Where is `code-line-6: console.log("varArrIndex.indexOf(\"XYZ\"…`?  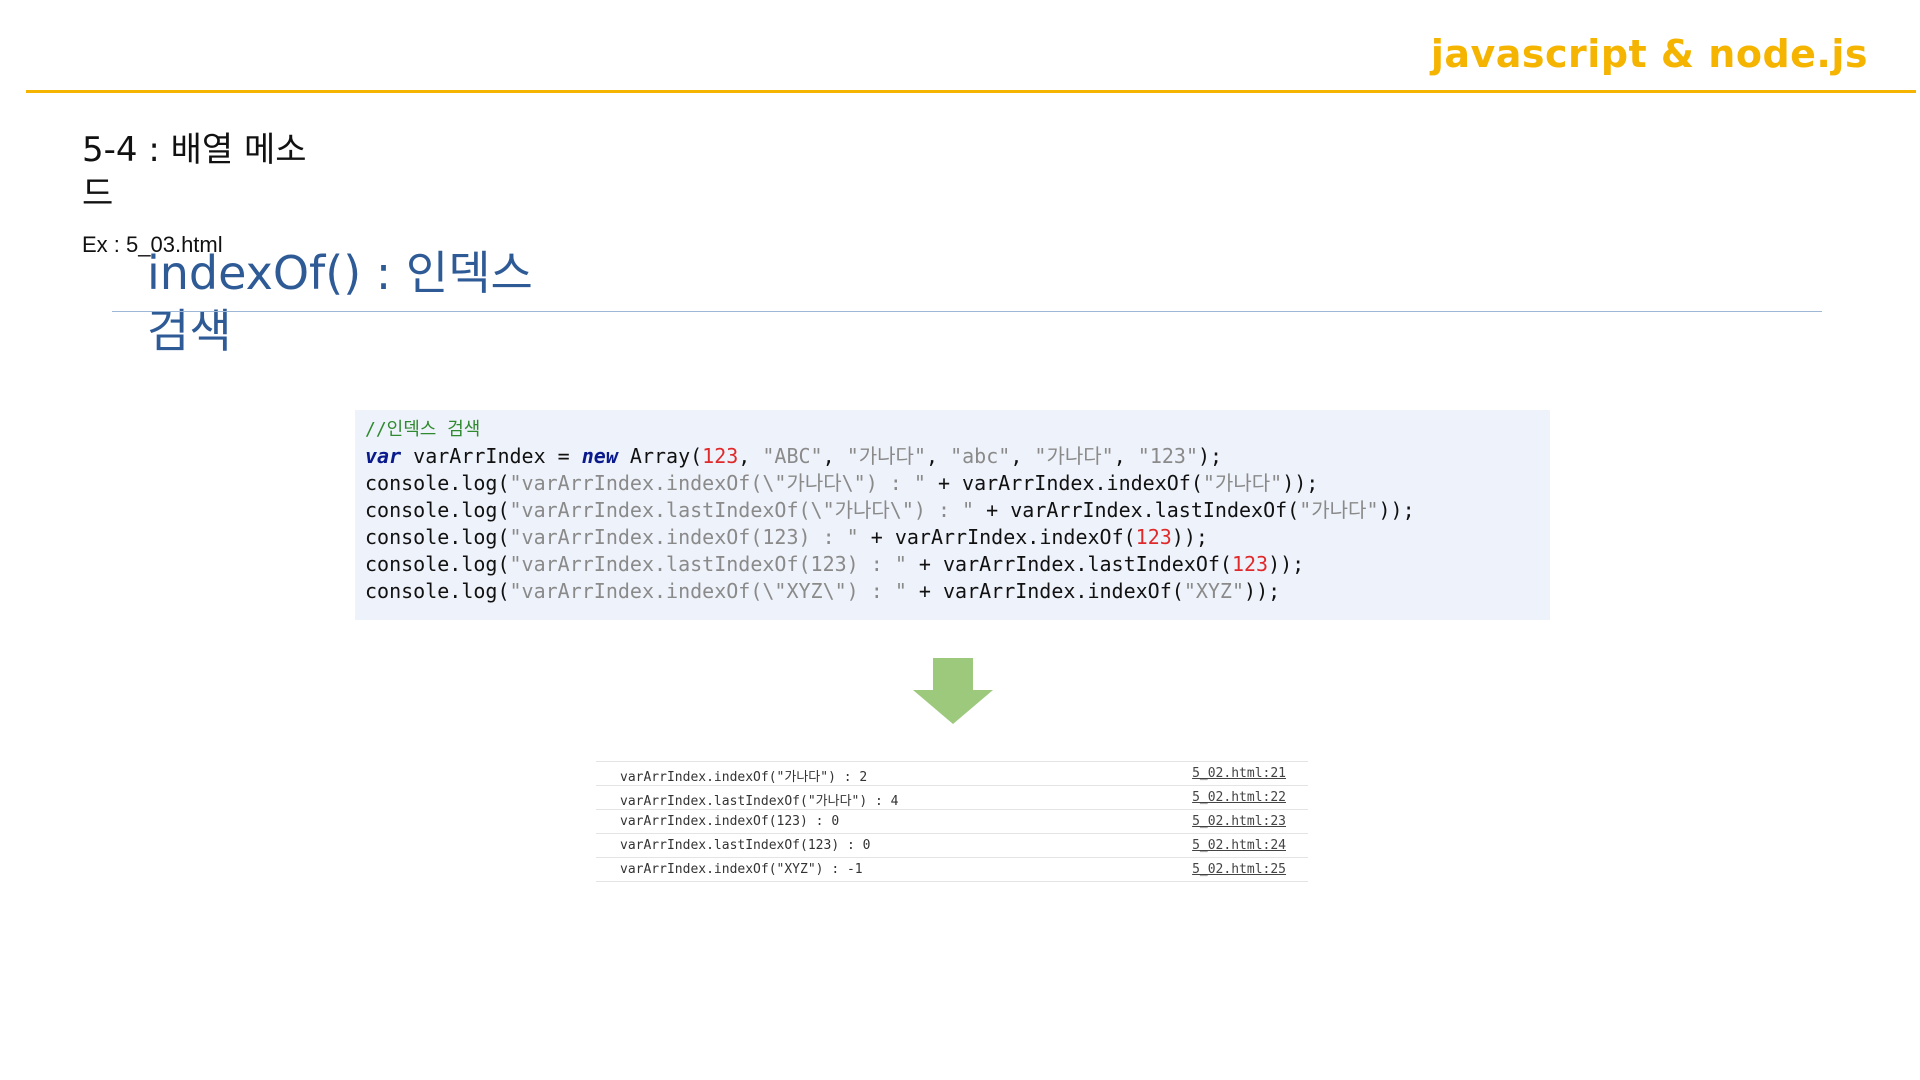 code-line-6: console.log("varArrIndex.indexOf(\"XYZ\"… is located at coordinates (957, 591).